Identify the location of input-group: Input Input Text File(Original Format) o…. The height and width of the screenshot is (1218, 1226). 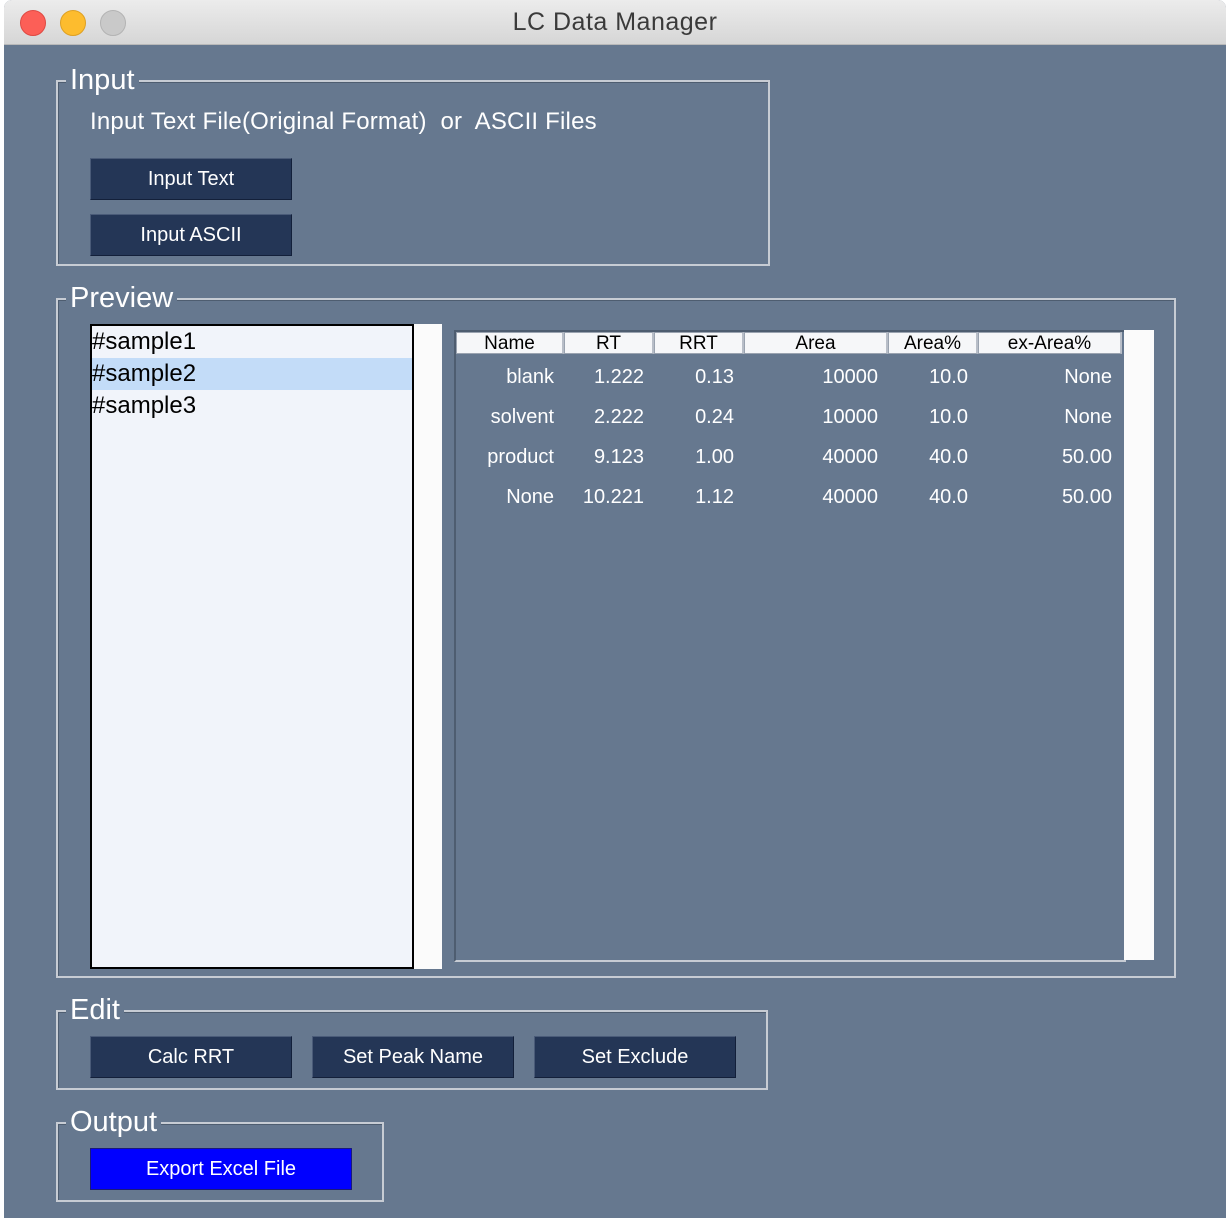
(413, 164).